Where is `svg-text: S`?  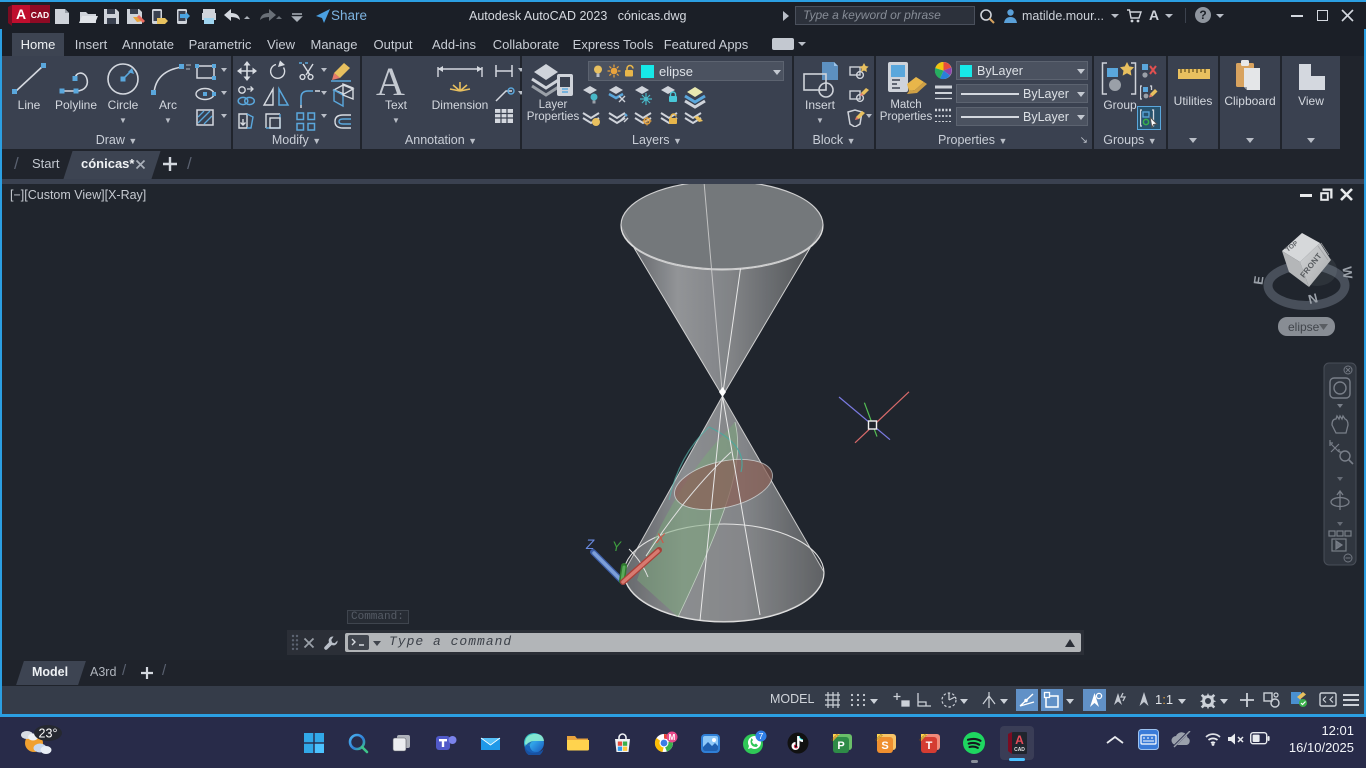
svg-text: S is located at coordinates (884, 746).